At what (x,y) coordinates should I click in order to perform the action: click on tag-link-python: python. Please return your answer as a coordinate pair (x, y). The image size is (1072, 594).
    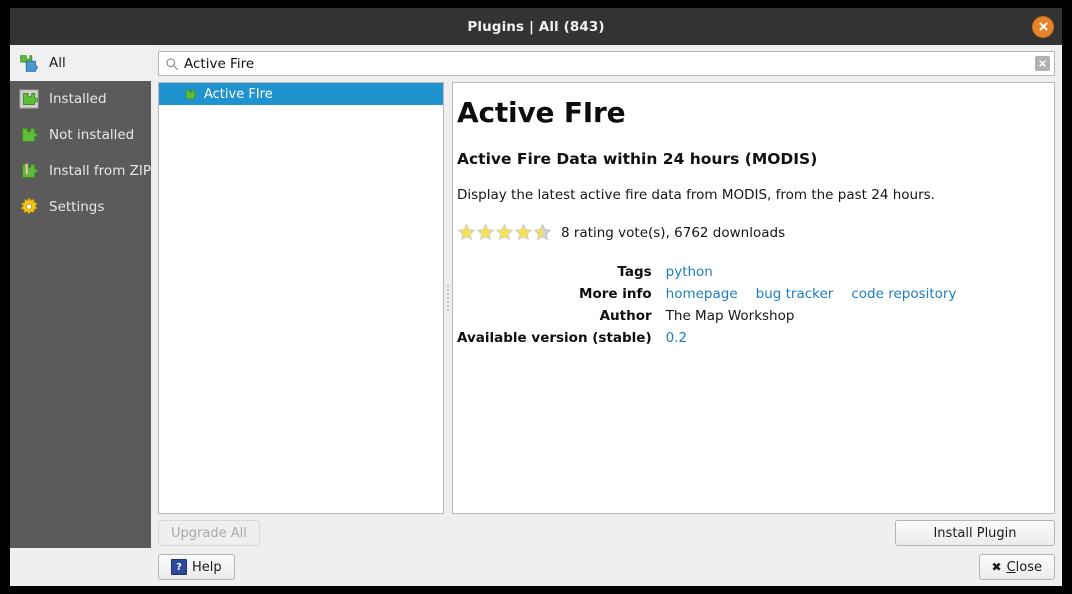
    Looking at the image, I should click on (689, 272).